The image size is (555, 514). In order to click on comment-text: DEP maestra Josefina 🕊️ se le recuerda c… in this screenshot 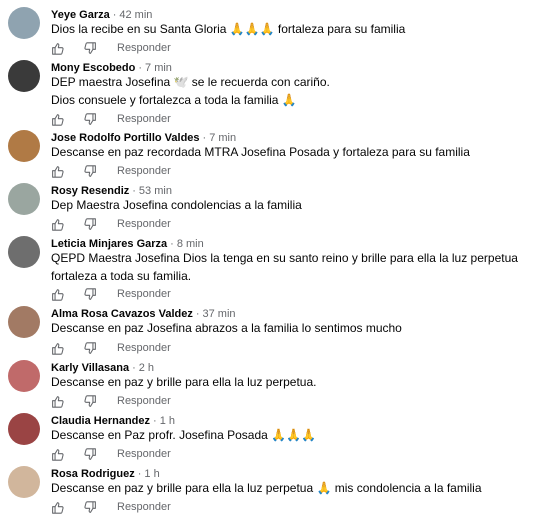, I will do `click(190, 91)`.